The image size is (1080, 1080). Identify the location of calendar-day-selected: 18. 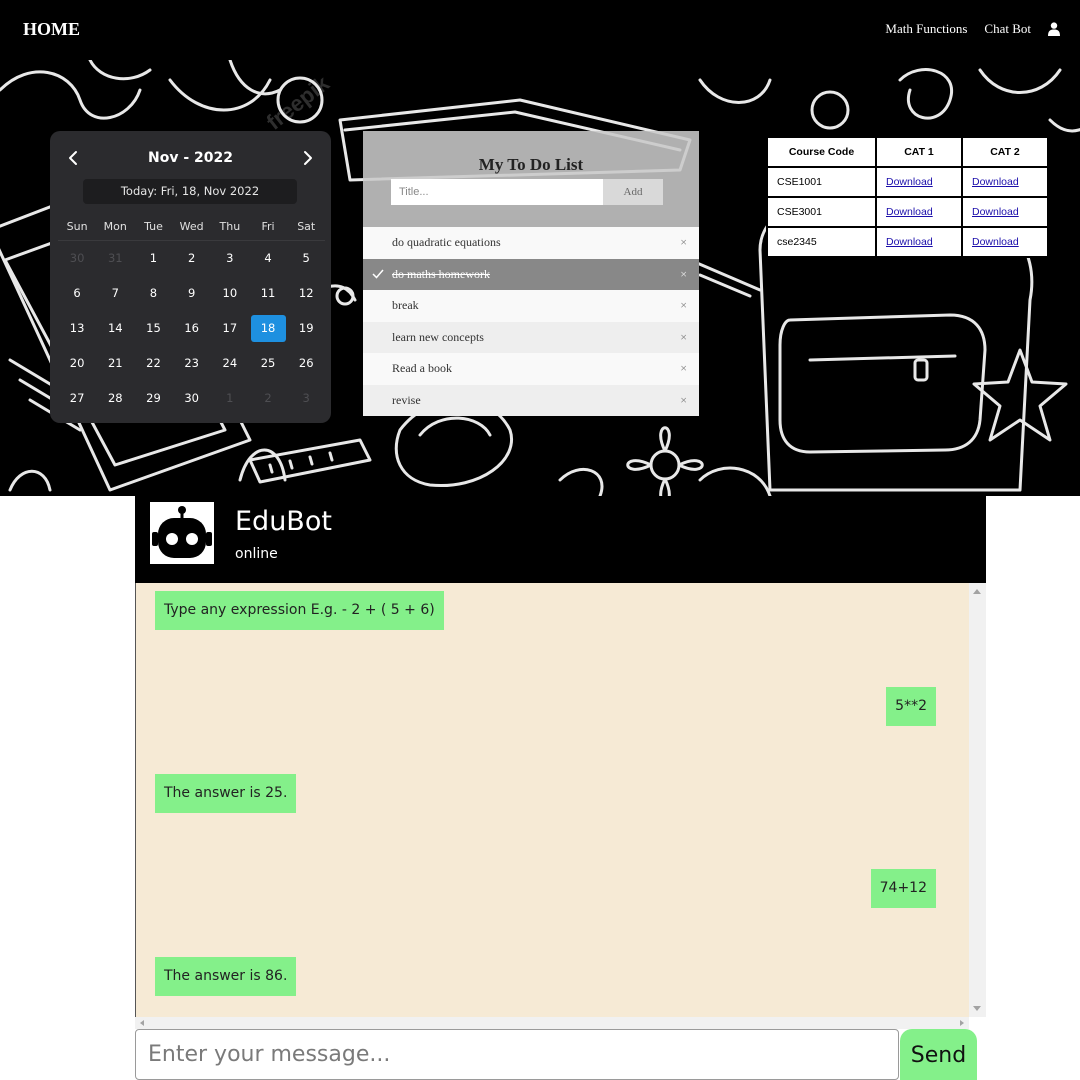
(268, 328).